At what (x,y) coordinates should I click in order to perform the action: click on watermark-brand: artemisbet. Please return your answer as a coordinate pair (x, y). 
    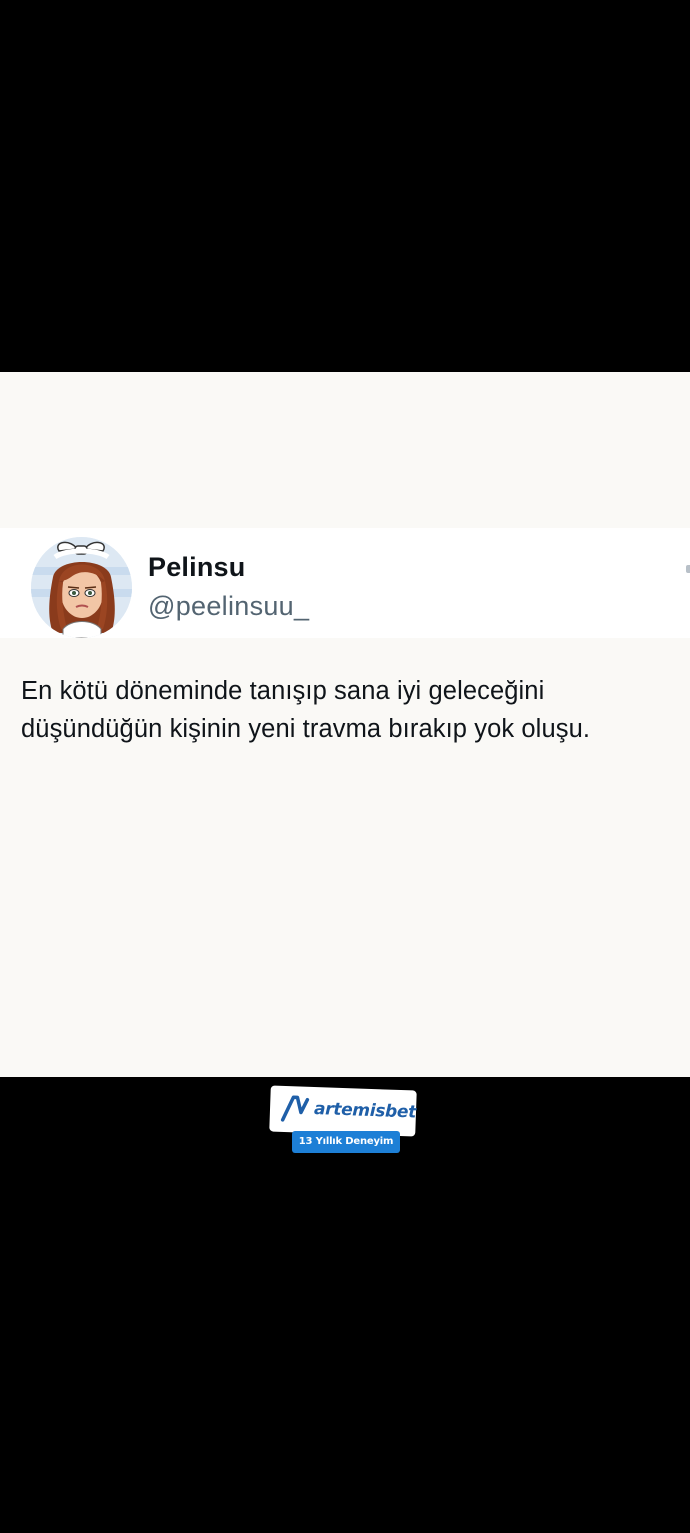
    Looking at the image, I should click on (365, 1110).